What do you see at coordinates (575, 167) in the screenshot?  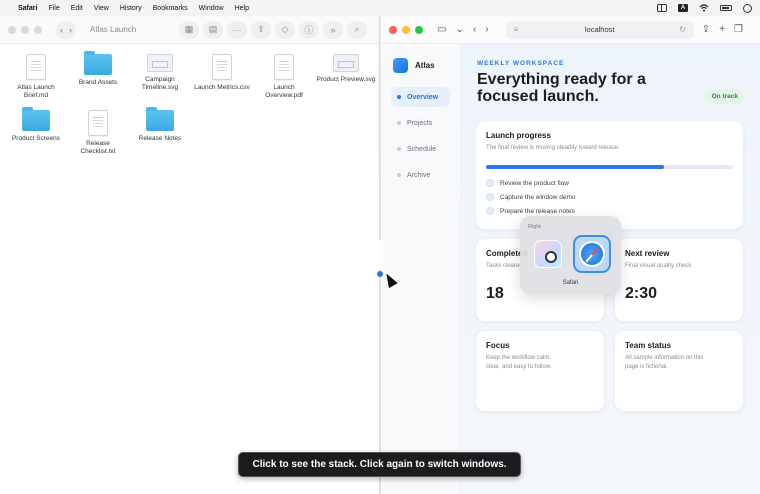 I see `progress-fill` at bounding box center [575, 167].